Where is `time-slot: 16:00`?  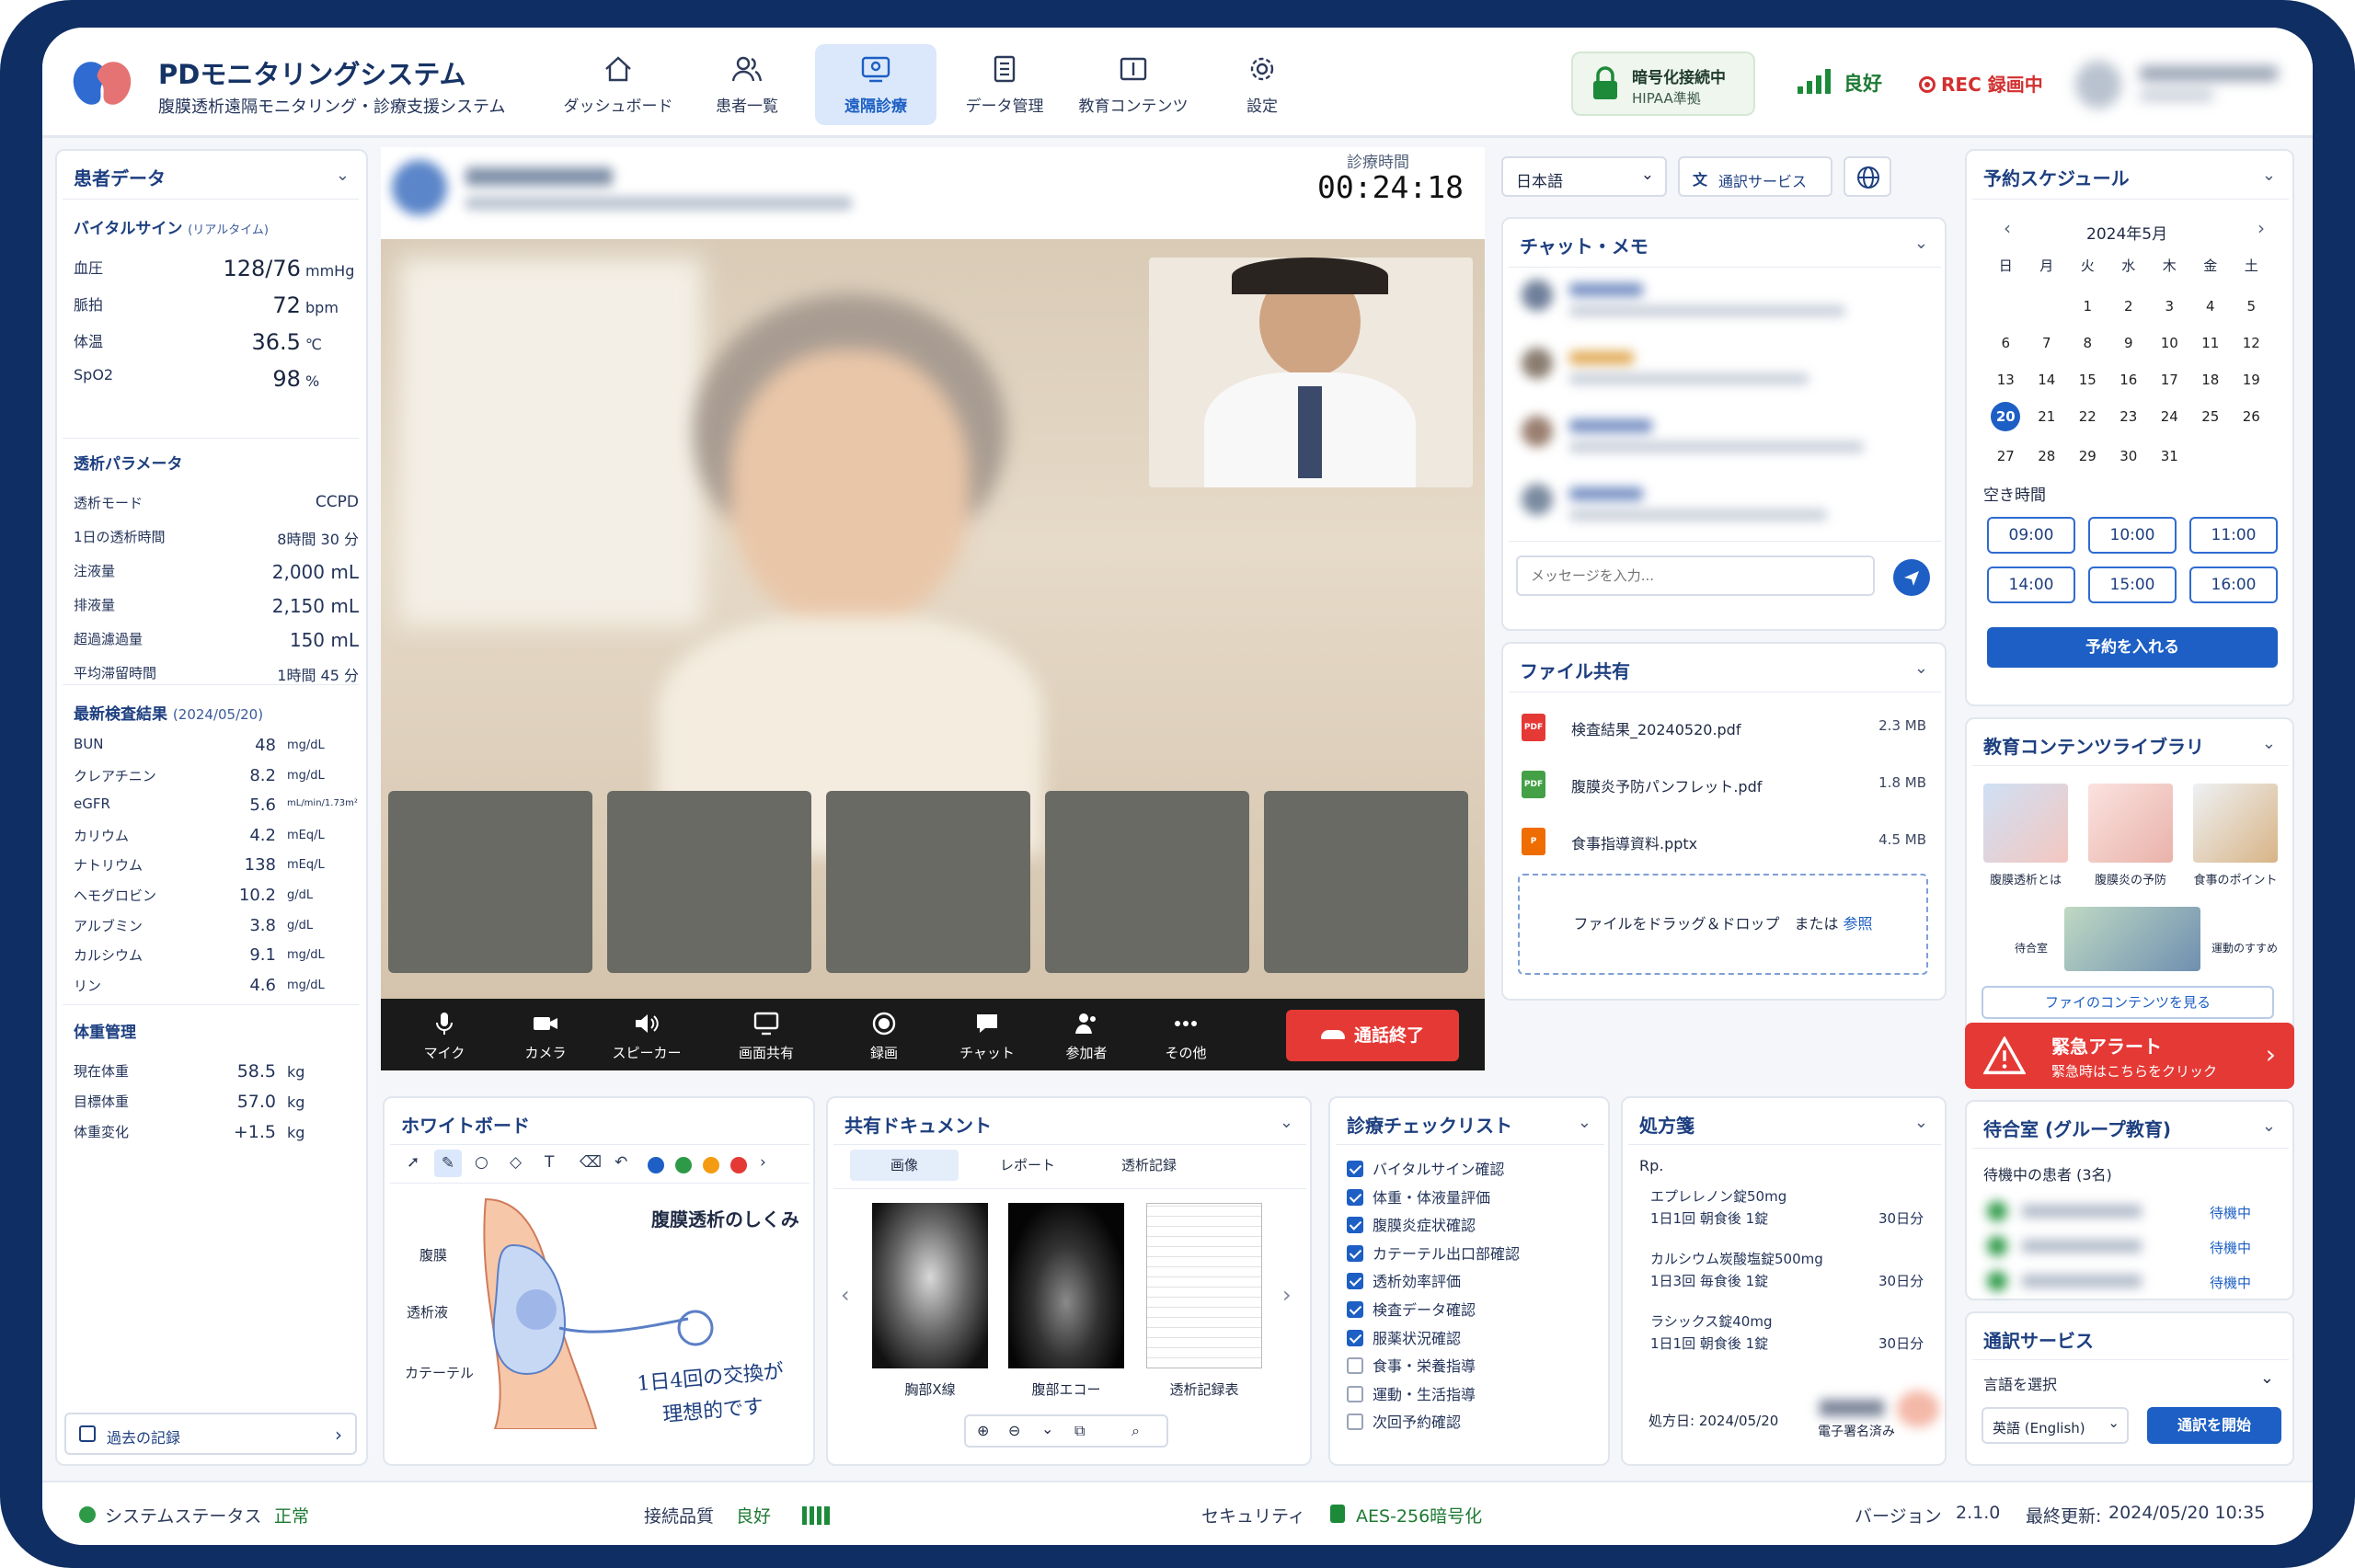
time-slot: 16:00 is located at coordinates (2233, 585).